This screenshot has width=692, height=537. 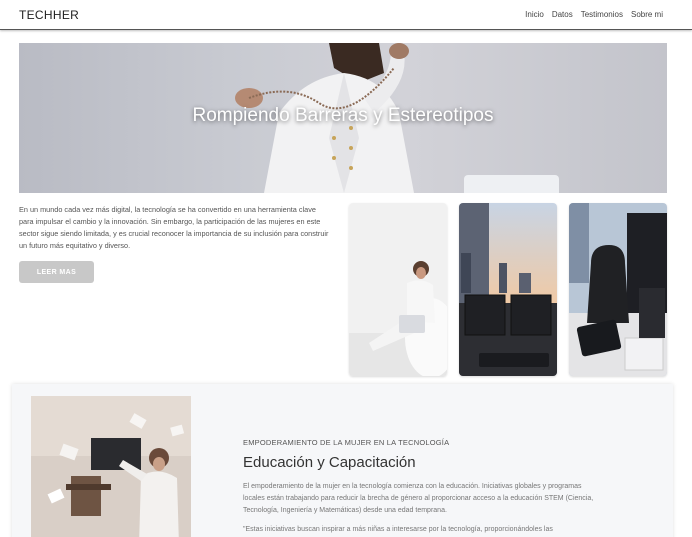 I want to click on woman-flying-papers-photo, so click(x=111, y=466).